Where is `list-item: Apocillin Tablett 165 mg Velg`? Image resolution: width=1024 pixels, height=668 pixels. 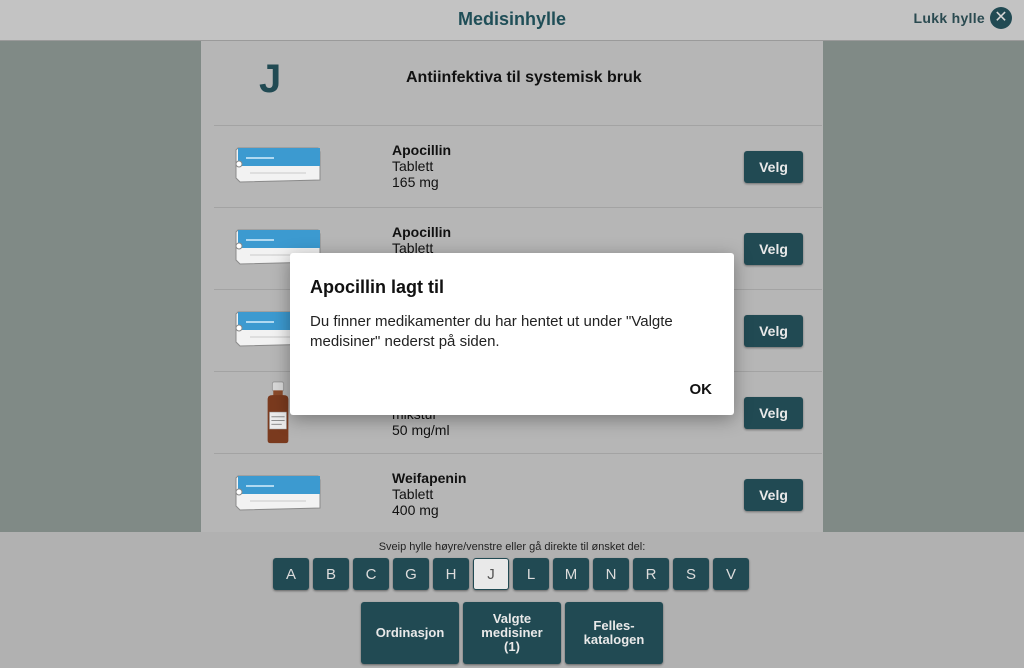
list-item: Apocillin Tablett 165 mg Velg is located at coordinates (518, 166).